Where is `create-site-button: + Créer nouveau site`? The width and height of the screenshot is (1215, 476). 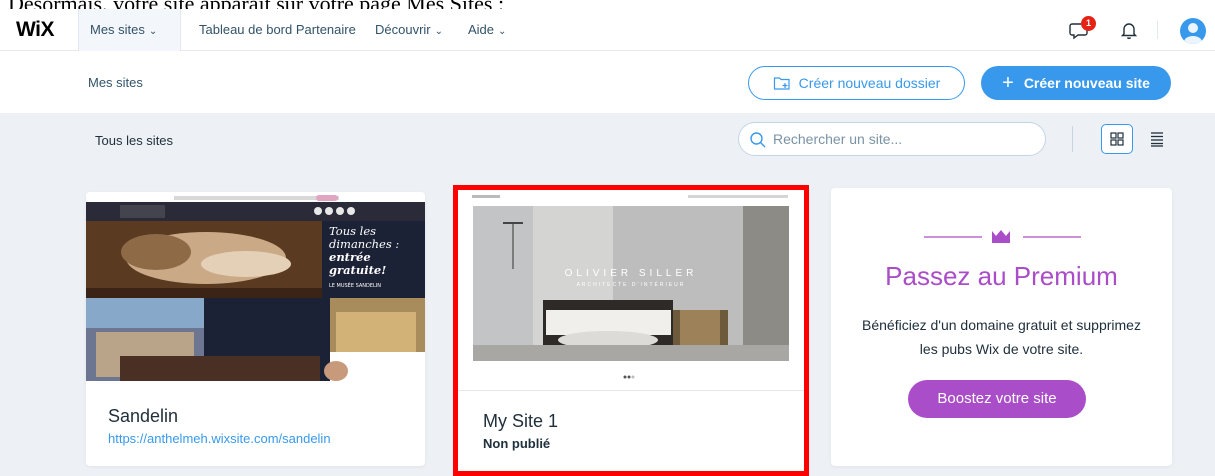 create-site-button: + Créer nouveau site is located at coordinates (1076, 83).